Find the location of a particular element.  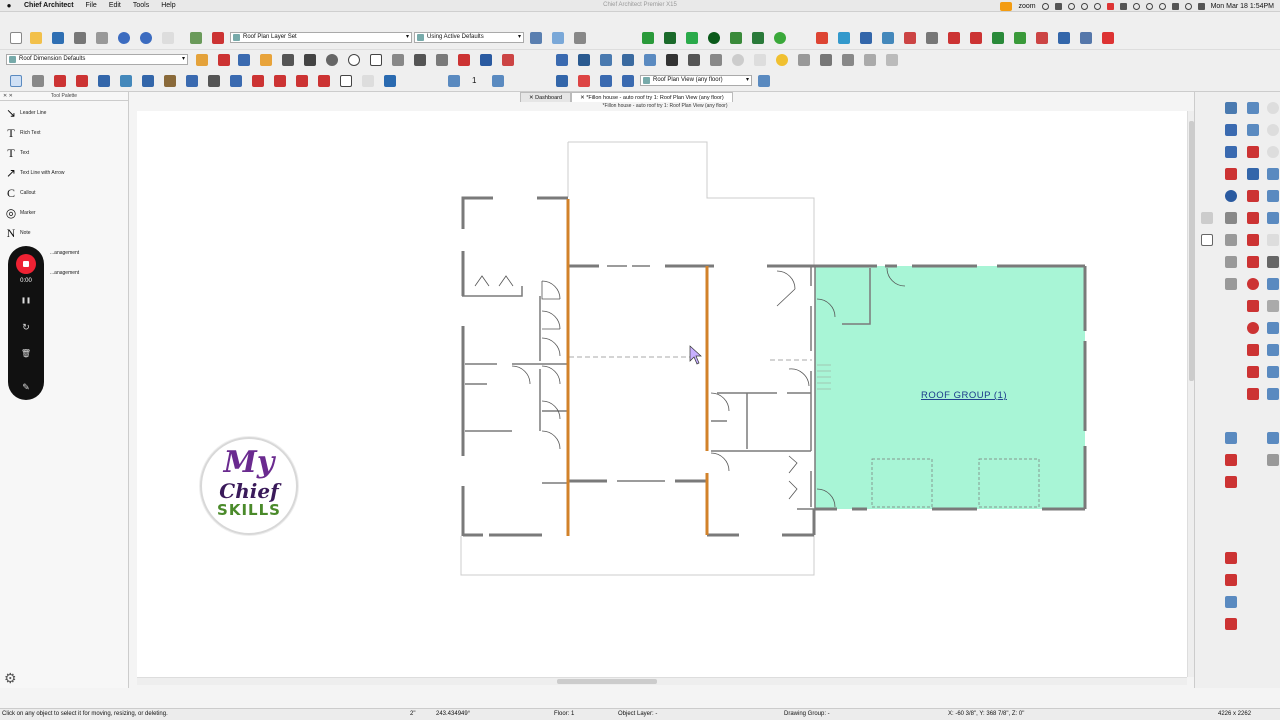

grid-icon is located at coordinates (1253, 152).